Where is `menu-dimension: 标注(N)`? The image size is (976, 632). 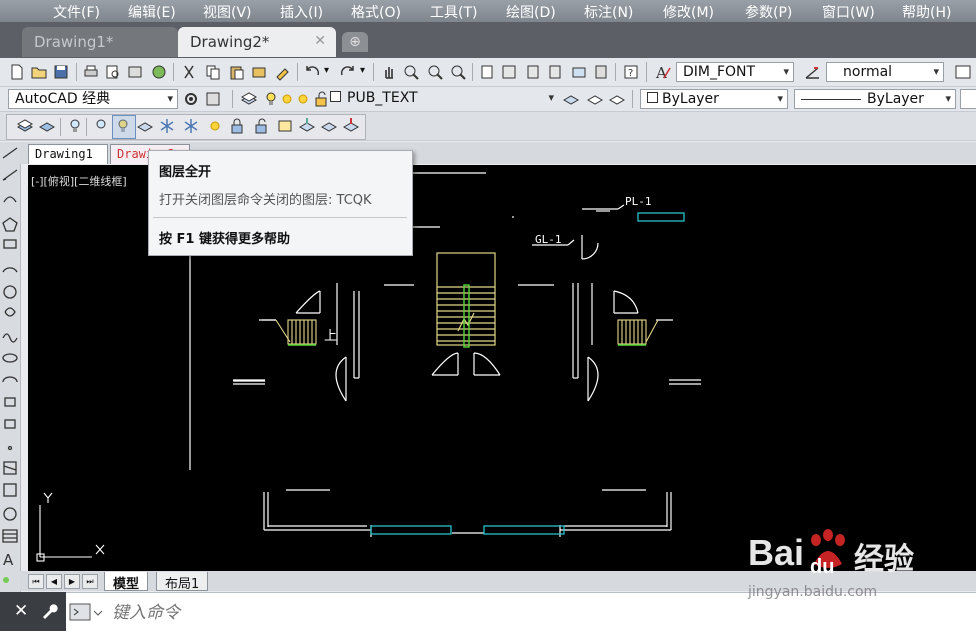 menu-dimension: 标注(N) is located at coordinates (608, 12).